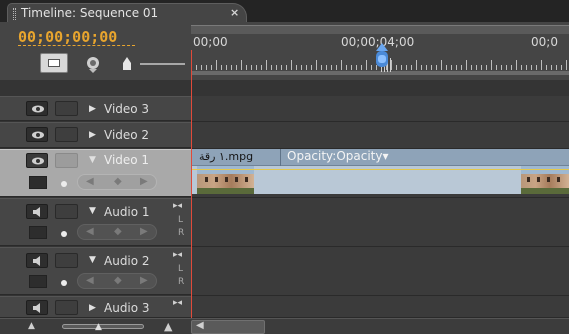  I want to click on grip-icon, so click(14, 14).